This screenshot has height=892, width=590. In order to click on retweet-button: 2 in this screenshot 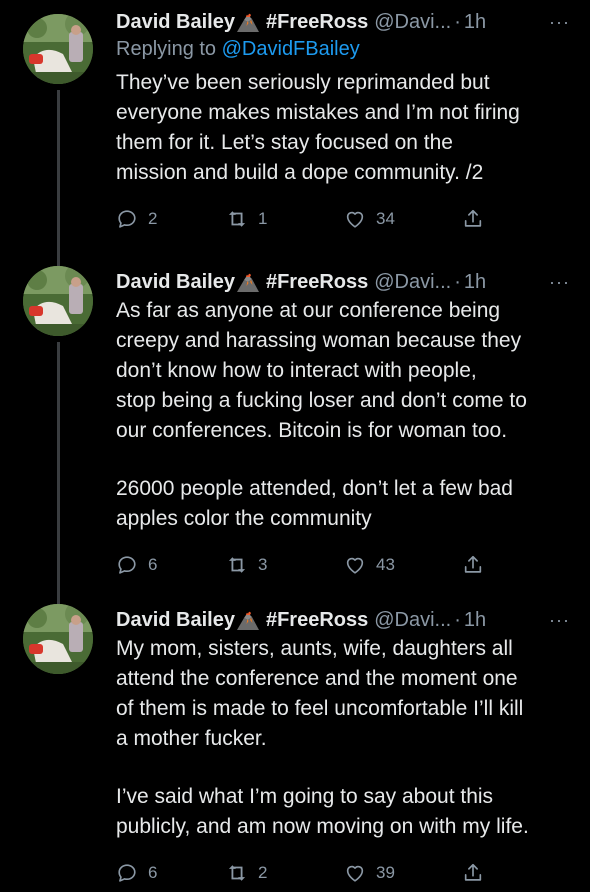, I will do `click(285, 873)`.